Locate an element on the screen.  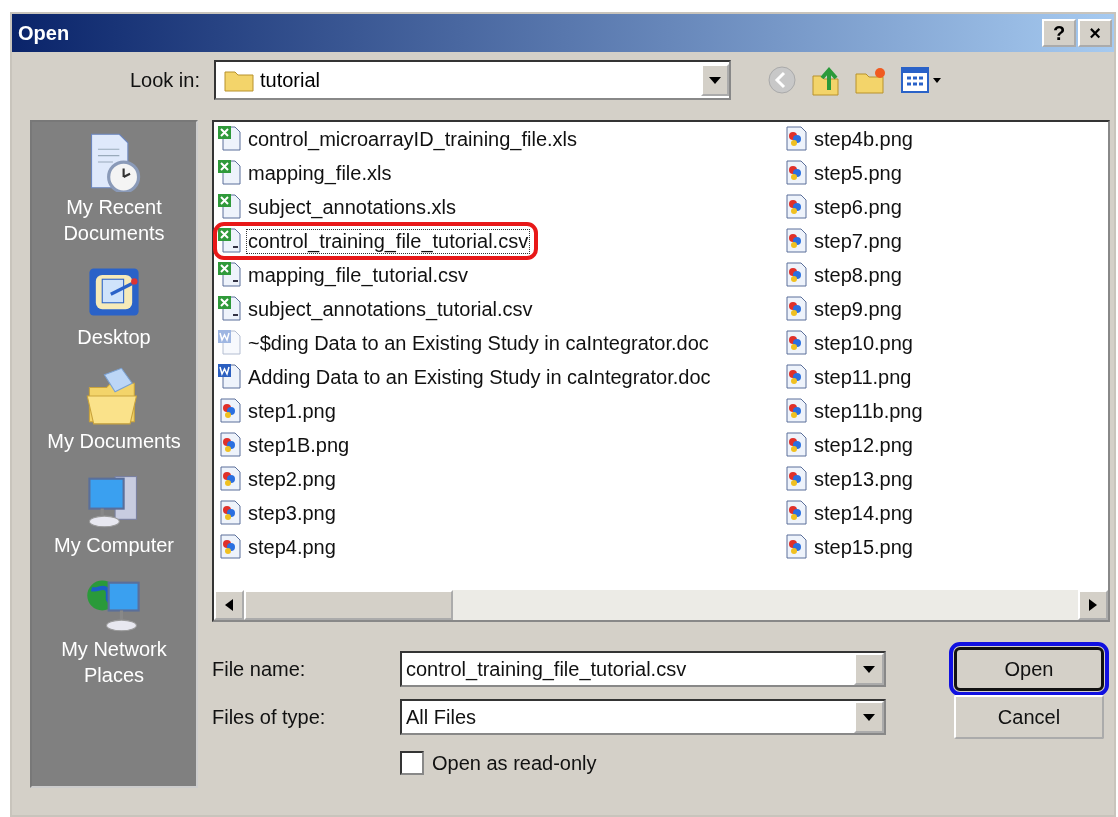
scroll-right-button is located at coordinates (1093, 605).